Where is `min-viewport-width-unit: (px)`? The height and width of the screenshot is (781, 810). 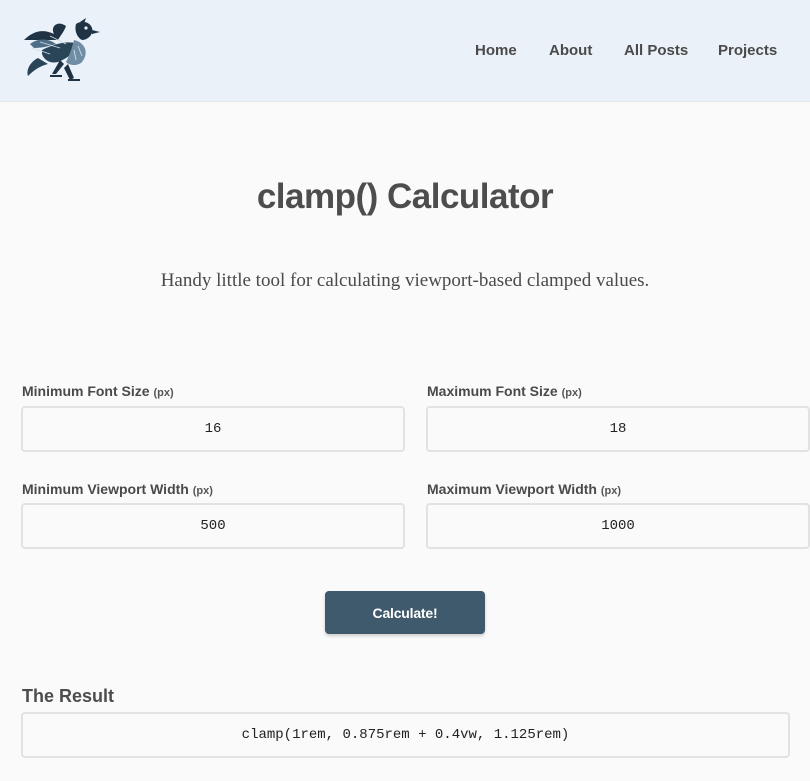
min-viewport-width-unit: (px) is located at coordinates (202, 491).